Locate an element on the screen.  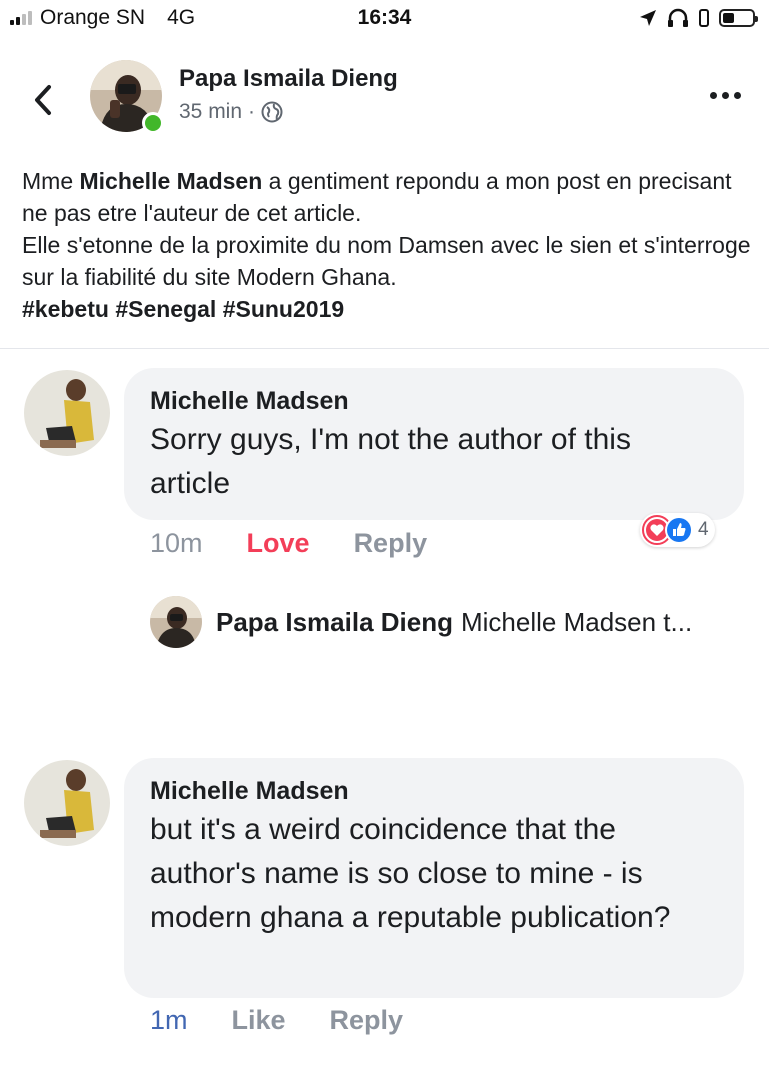
post-text-prefix: Mme is located at coordinates (51, 181).